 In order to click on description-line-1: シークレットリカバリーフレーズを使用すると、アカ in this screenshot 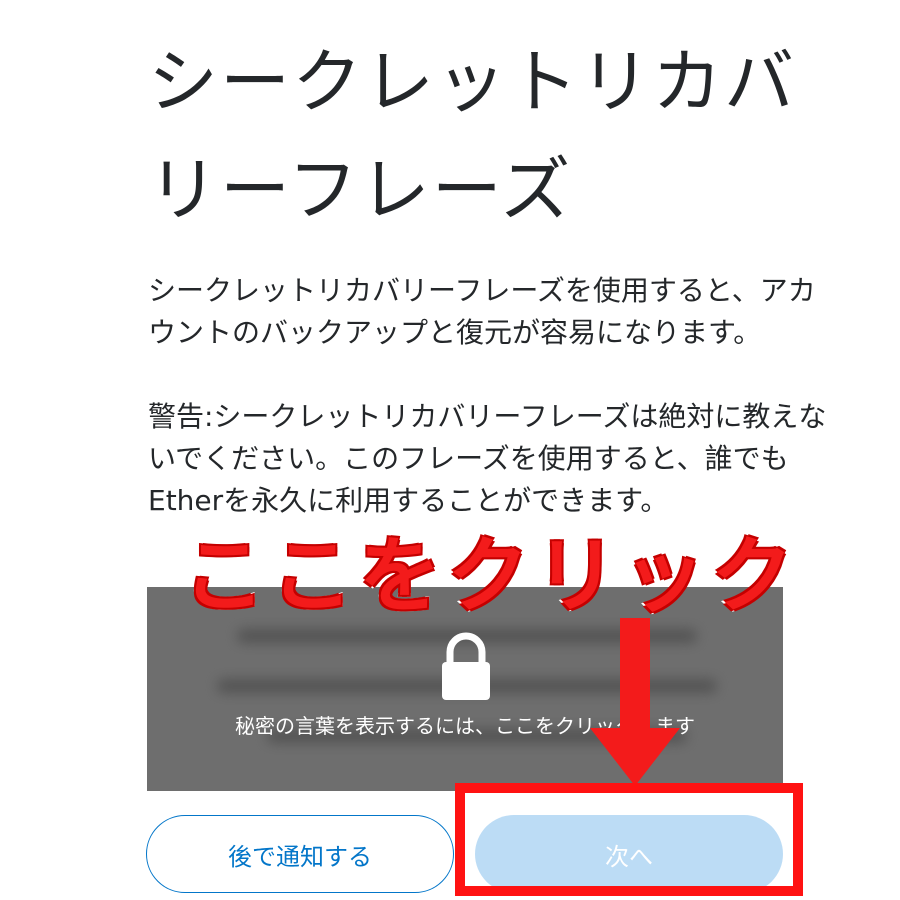, I will do `click(482, 290)`.